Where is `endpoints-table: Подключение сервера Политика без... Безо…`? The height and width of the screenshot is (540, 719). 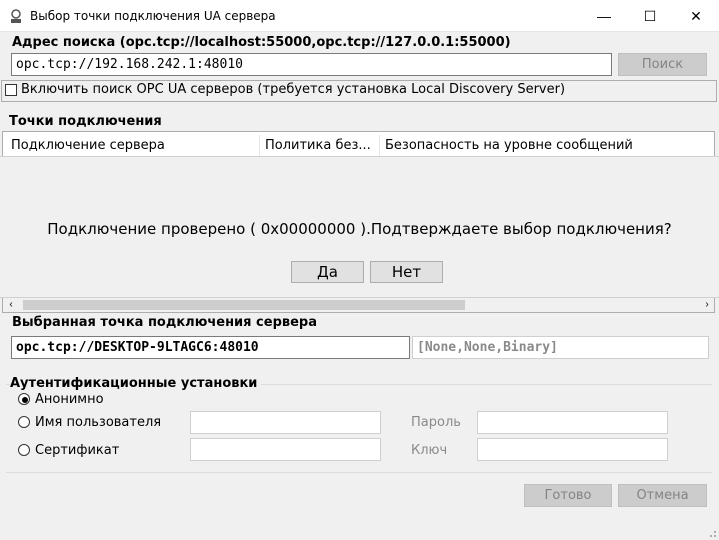
endpoints-table: Подключение сервера Политика без... Безо… is located at coordinates (358, 144).